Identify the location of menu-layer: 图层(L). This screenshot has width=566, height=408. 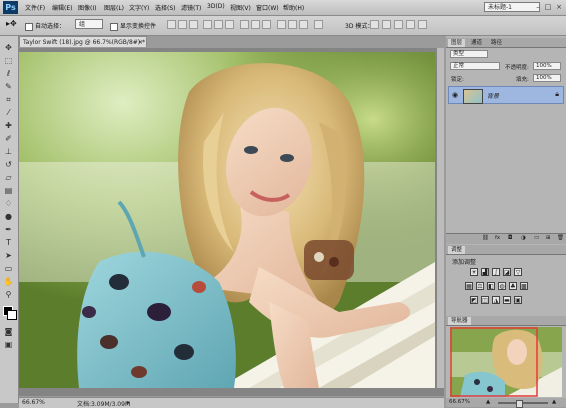
(114, 7).